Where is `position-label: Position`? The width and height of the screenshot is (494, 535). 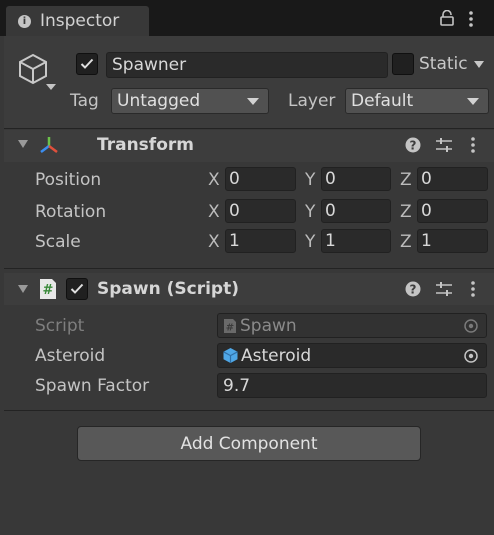 position-label: Position is located at coordinates (68, 180).